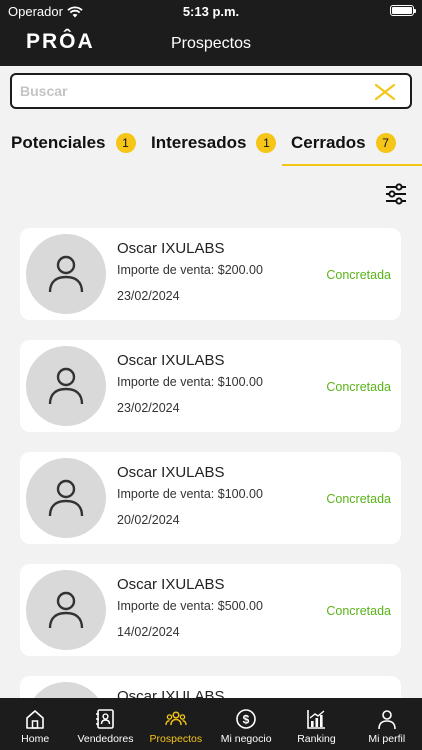 The height and width of the screenshot is (750, 422). I want to click on filter-button, so click(396, 194).